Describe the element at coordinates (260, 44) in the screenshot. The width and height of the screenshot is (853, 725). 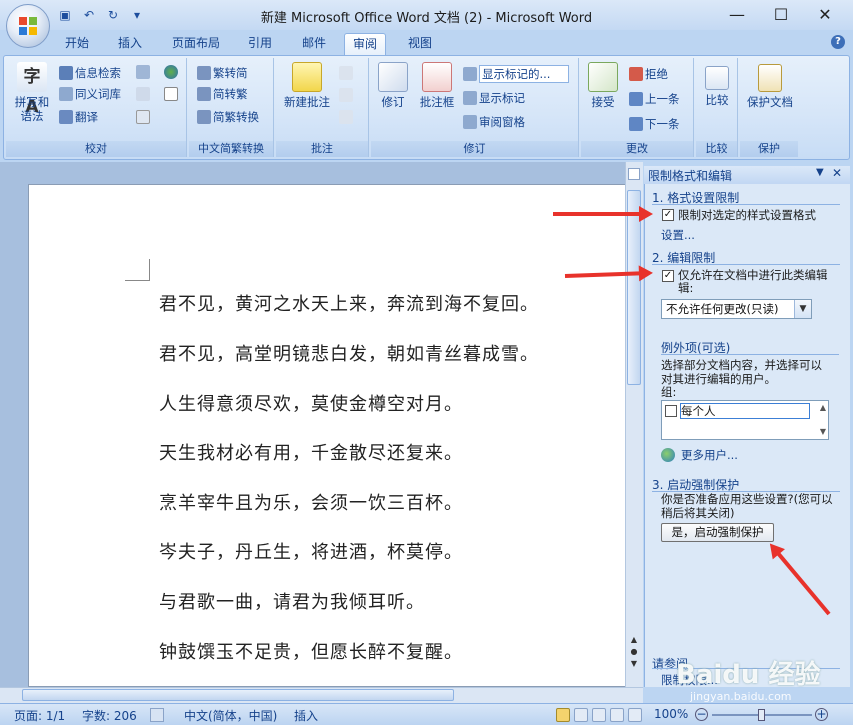
I see `tab-references: 引用` at that location.